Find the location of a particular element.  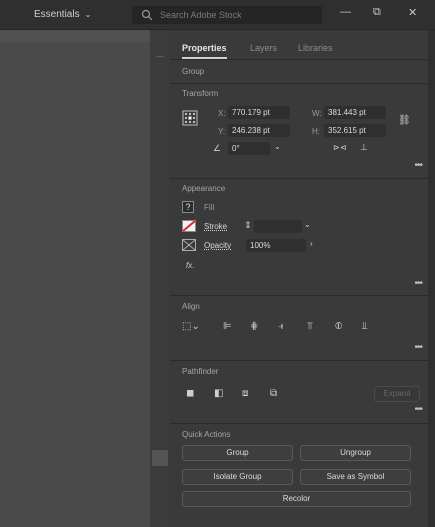

workspace-switcher: Essentials ⌄ is located at coordinates (62, 14).